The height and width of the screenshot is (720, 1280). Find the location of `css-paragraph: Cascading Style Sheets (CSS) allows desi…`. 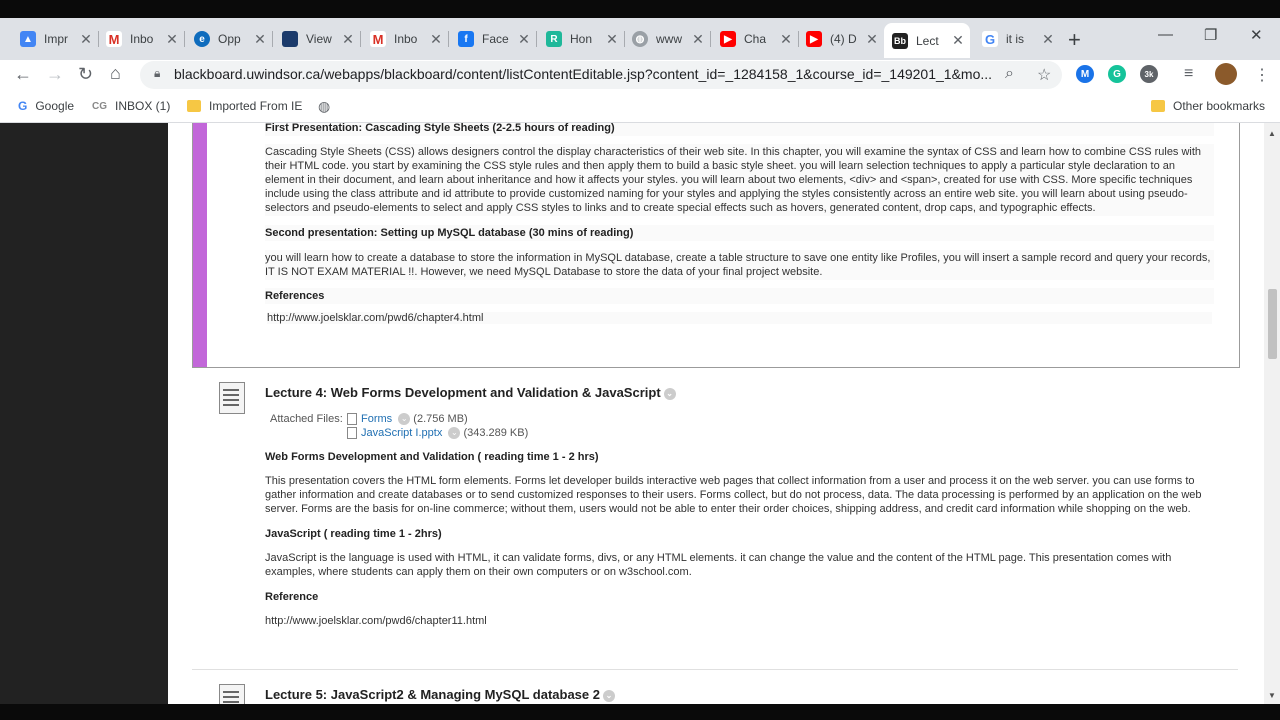

css-paragraph: Cascading Style Sheets (CSS) allows desi… is located at coordinates (739, 180).